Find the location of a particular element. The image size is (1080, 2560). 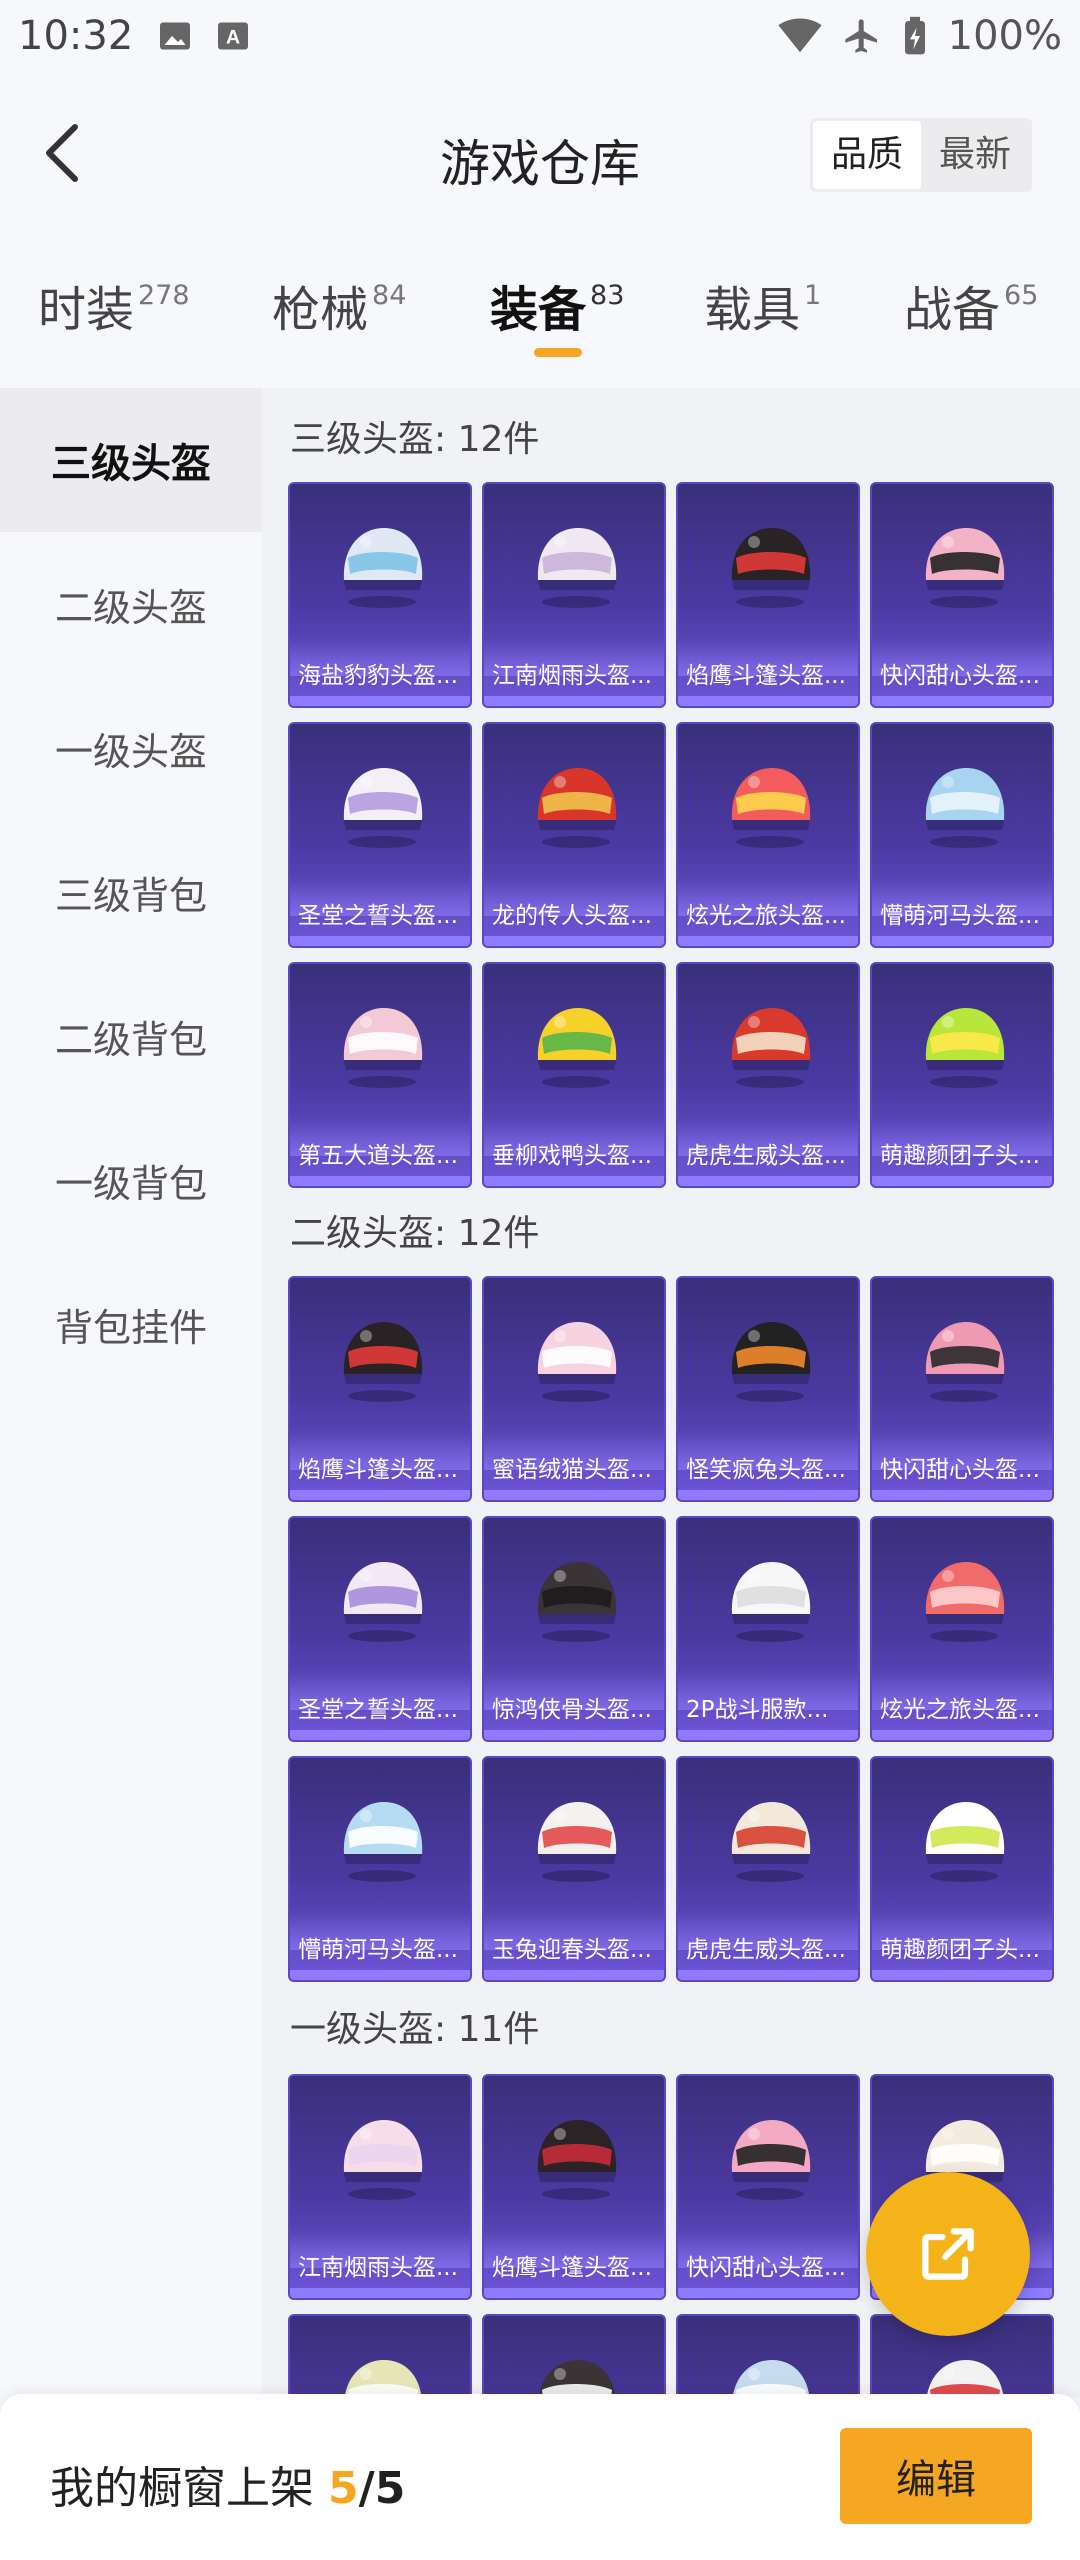

tab-firearms: 枪械 84 is located at coordinates (339, 305).